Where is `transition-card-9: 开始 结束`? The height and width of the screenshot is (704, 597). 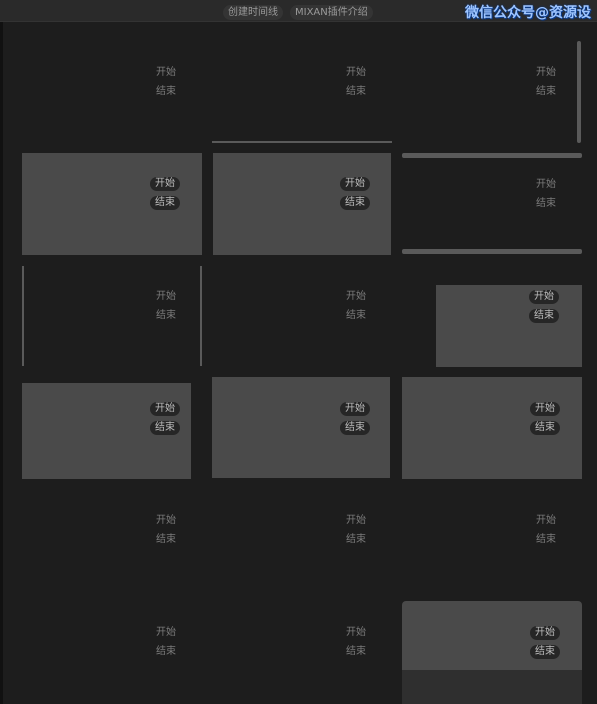 transition-card-9: 开始 结束 is located at coordinates (509, 326).